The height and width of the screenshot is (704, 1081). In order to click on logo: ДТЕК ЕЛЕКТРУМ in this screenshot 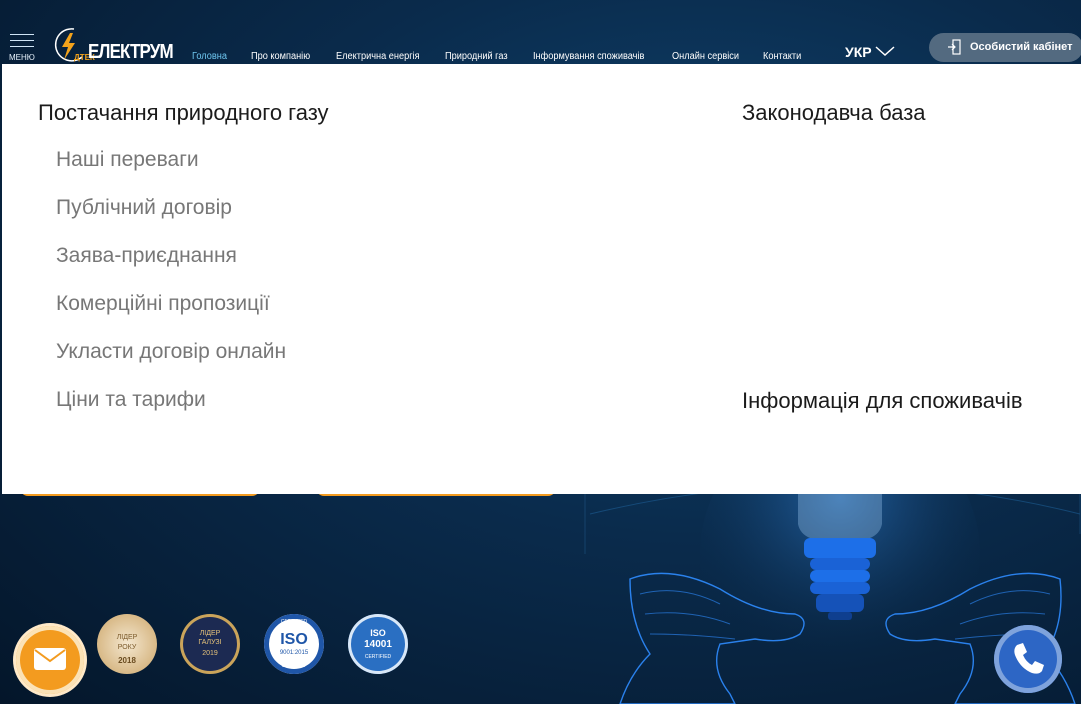, I will do `click(115, 46)`.